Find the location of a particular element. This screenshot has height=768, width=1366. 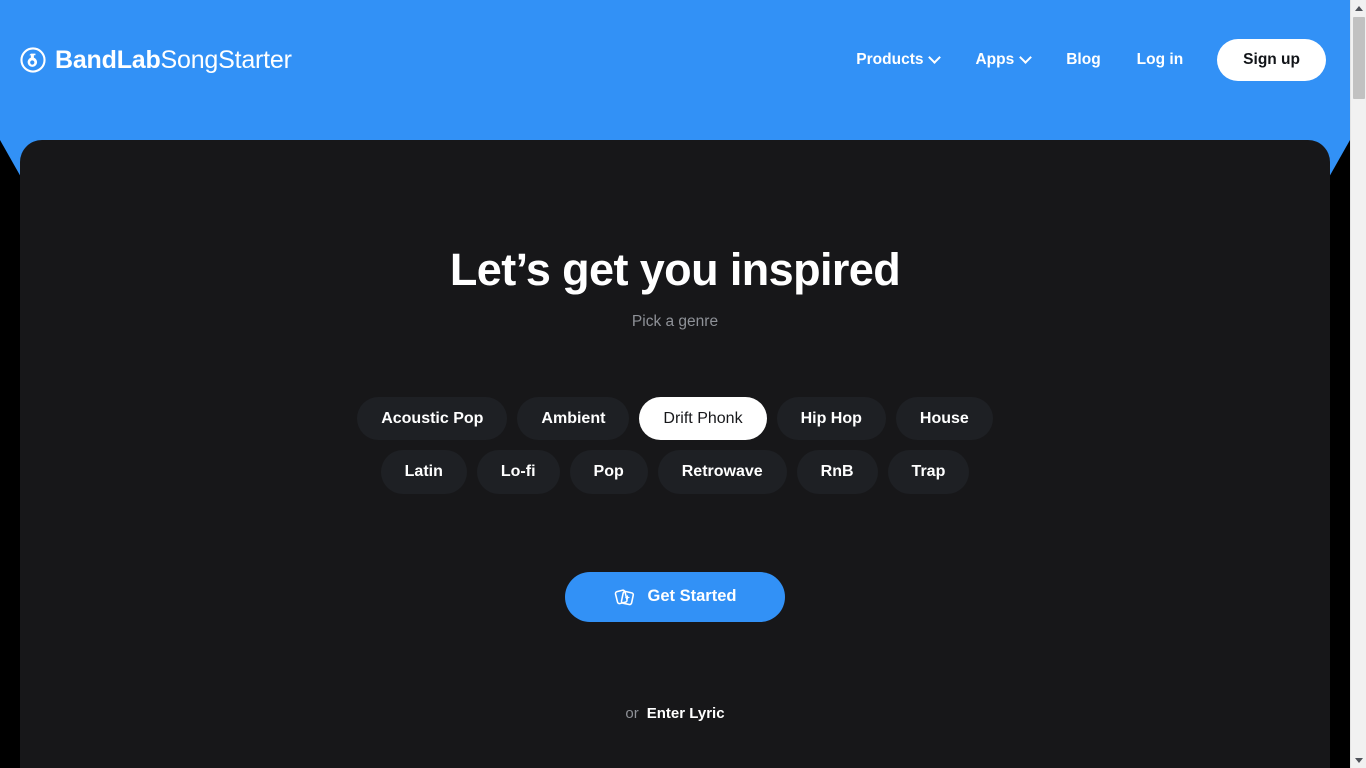

brand-logo: BandLabSongStarter is located at coordinates (156, 60).